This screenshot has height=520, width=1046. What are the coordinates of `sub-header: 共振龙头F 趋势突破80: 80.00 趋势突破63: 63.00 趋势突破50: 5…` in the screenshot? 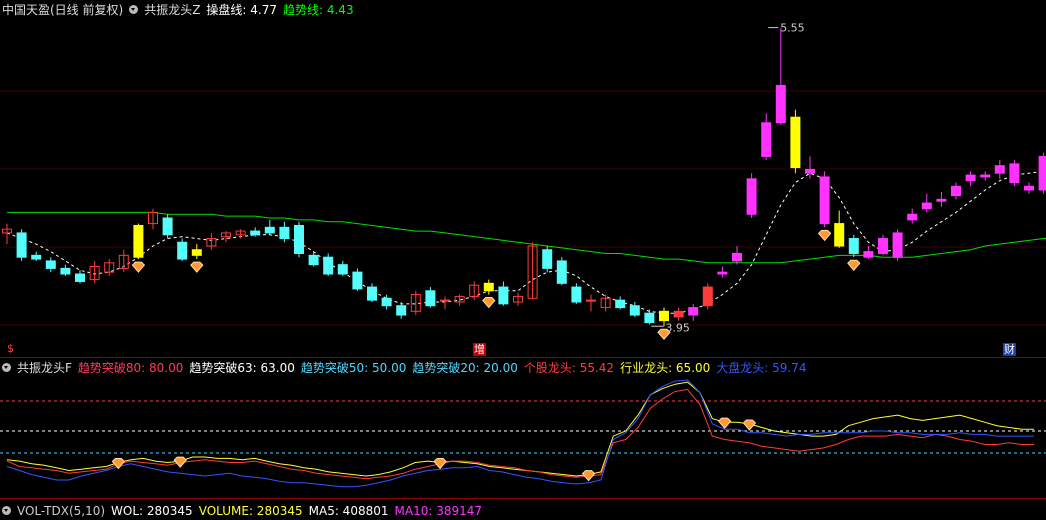 It's located at (410, 368).